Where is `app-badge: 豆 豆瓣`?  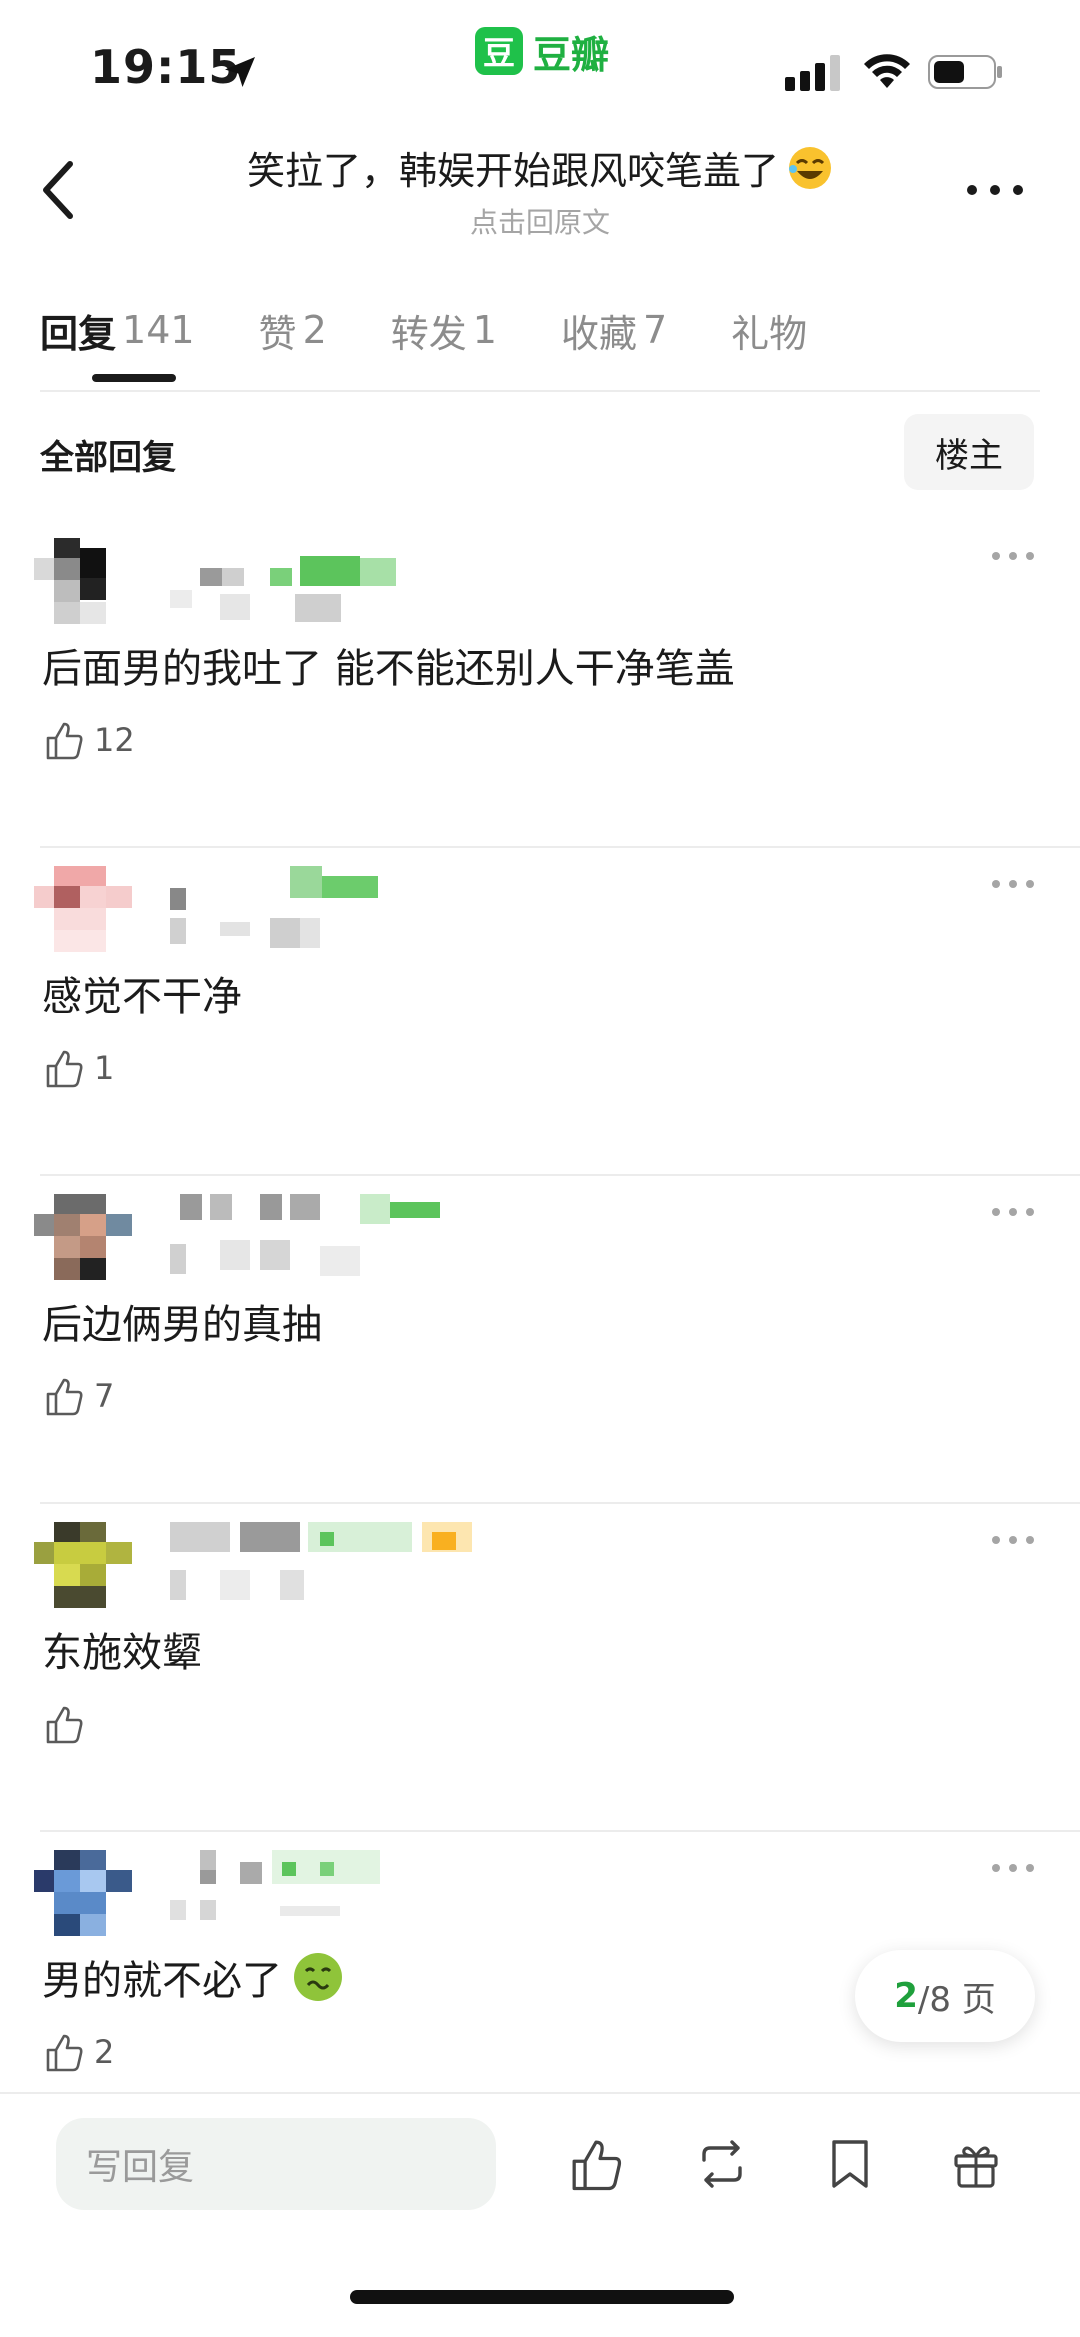
app-badge: 豆 豆瓣 is located at coordinates (542, 51).